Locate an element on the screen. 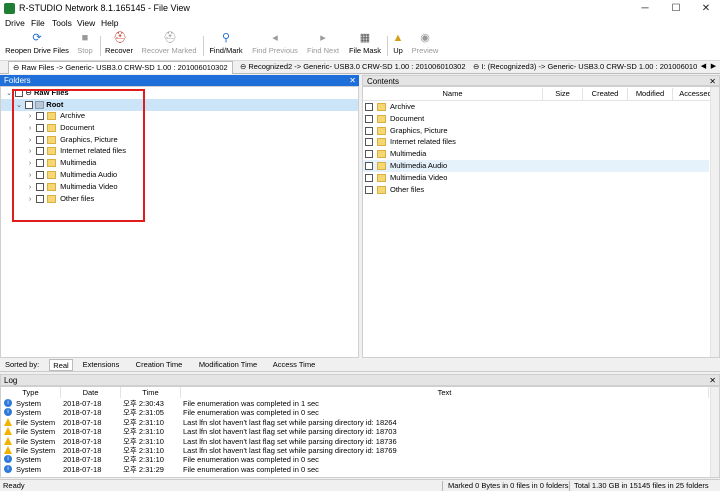 The height and width of the screenshot is (491, 720). preview-button: ◉ Preview is located at coordinates (425, 46).